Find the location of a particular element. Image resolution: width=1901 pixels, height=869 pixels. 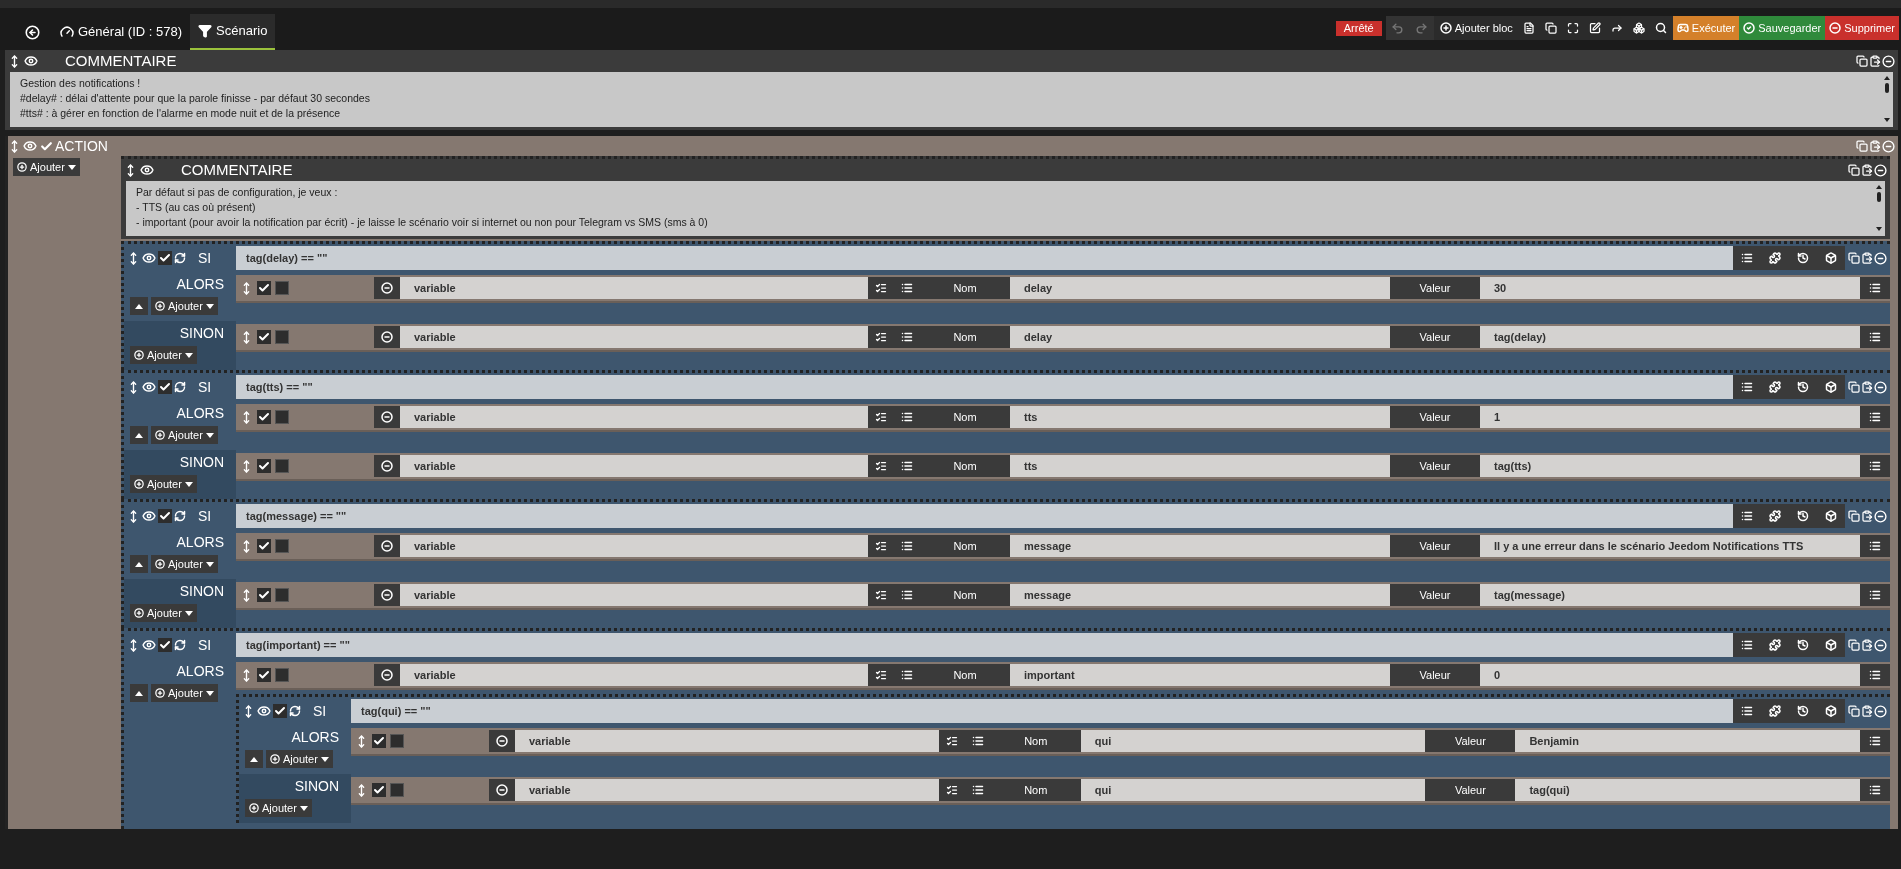

tab: Général (ID : 578) is located at coordinates (121, 32).